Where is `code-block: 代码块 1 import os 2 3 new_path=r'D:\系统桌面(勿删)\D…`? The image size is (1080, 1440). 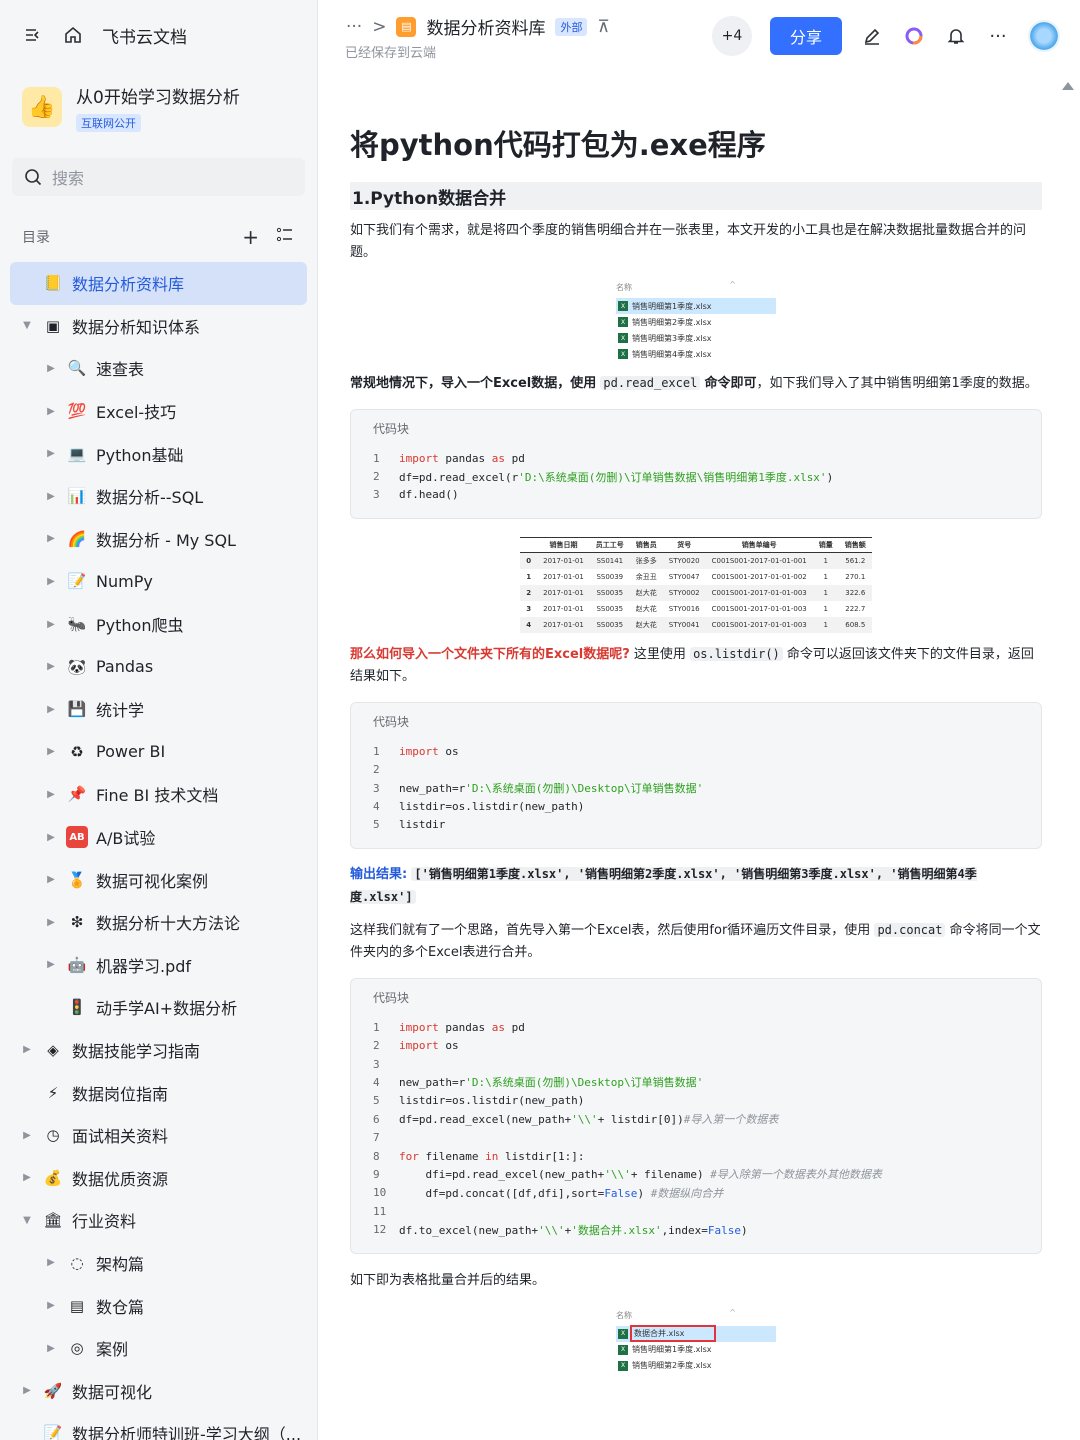
code-block: 代码块 1 import os 2 3 new_path=r'D:\系统桌面(勿删)\D… is located at coordinates (696, 776).